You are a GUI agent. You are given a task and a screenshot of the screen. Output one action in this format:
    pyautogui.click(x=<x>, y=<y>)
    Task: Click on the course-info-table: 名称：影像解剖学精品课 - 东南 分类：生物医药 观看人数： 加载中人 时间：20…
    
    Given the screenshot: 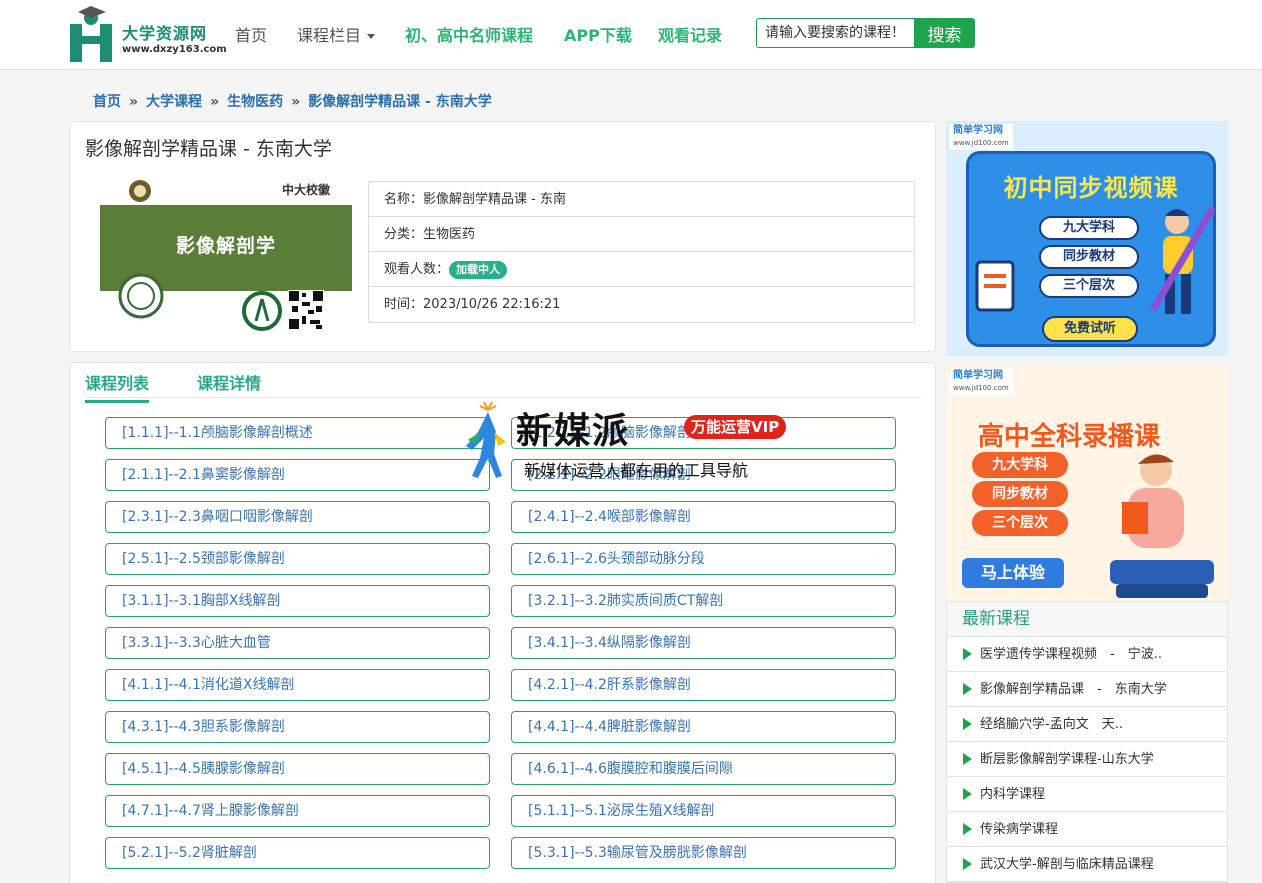 What is the action you would take?
    pyautogui.click(x=641, y=252)
    